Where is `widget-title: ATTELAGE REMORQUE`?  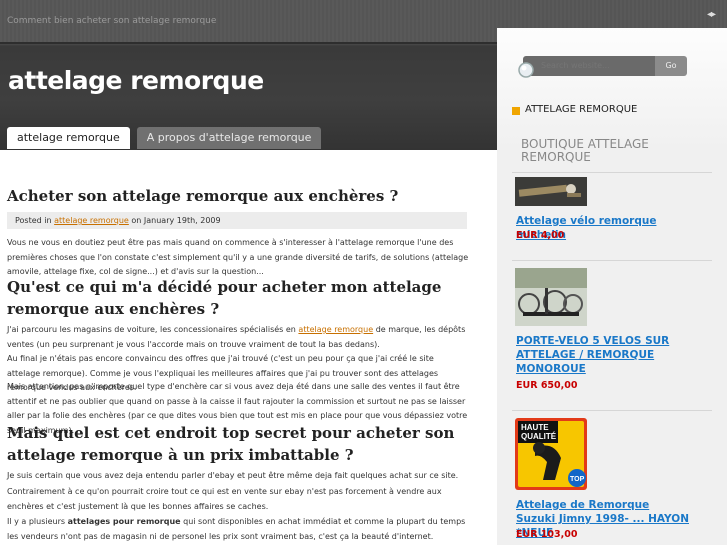 widget-title: ATTELAGE REMORQUE is located at coordinates (581, 109).